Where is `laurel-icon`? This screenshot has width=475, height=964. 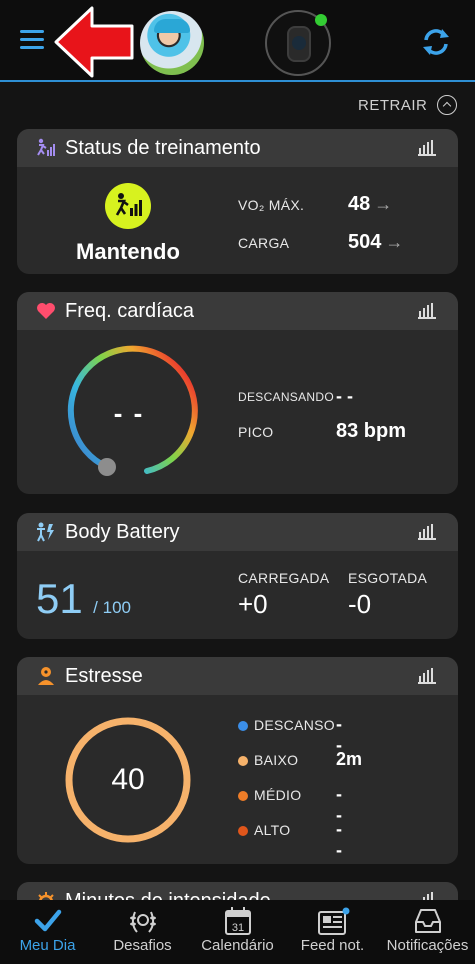 laurel-icon is located at coordinates (142, 922).